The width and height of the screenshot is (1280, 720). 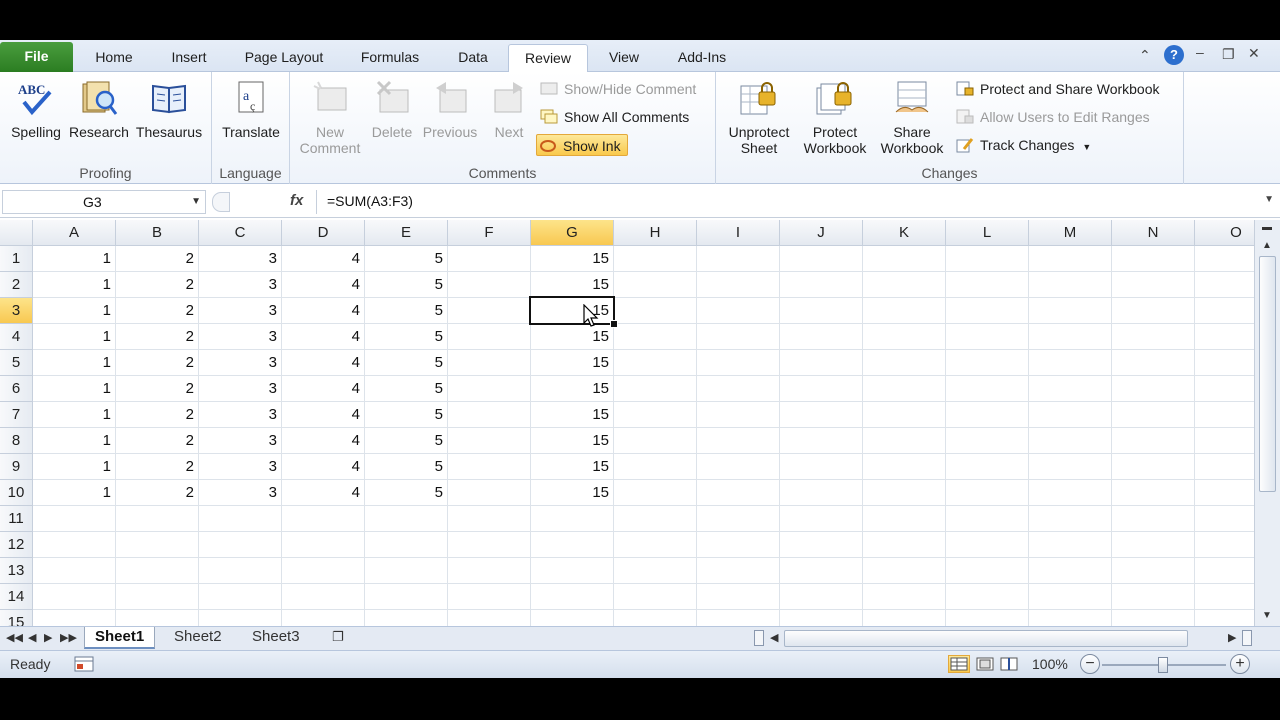 What do you see at coordinates (1224, 259) in the screenshot?
I see `cell-o1` at bounding box center [1224, 259].